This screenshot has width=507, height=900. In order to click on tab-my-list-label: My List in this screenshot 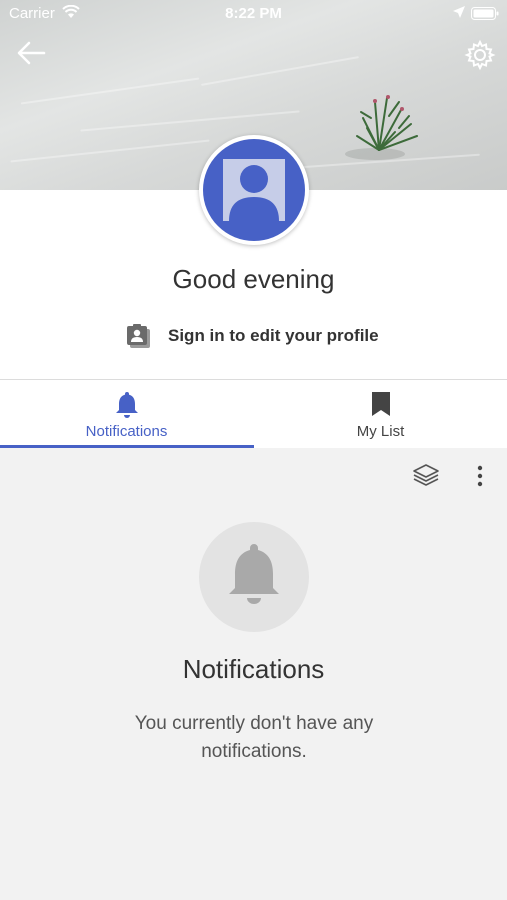, I will do `click(380, 431)`.